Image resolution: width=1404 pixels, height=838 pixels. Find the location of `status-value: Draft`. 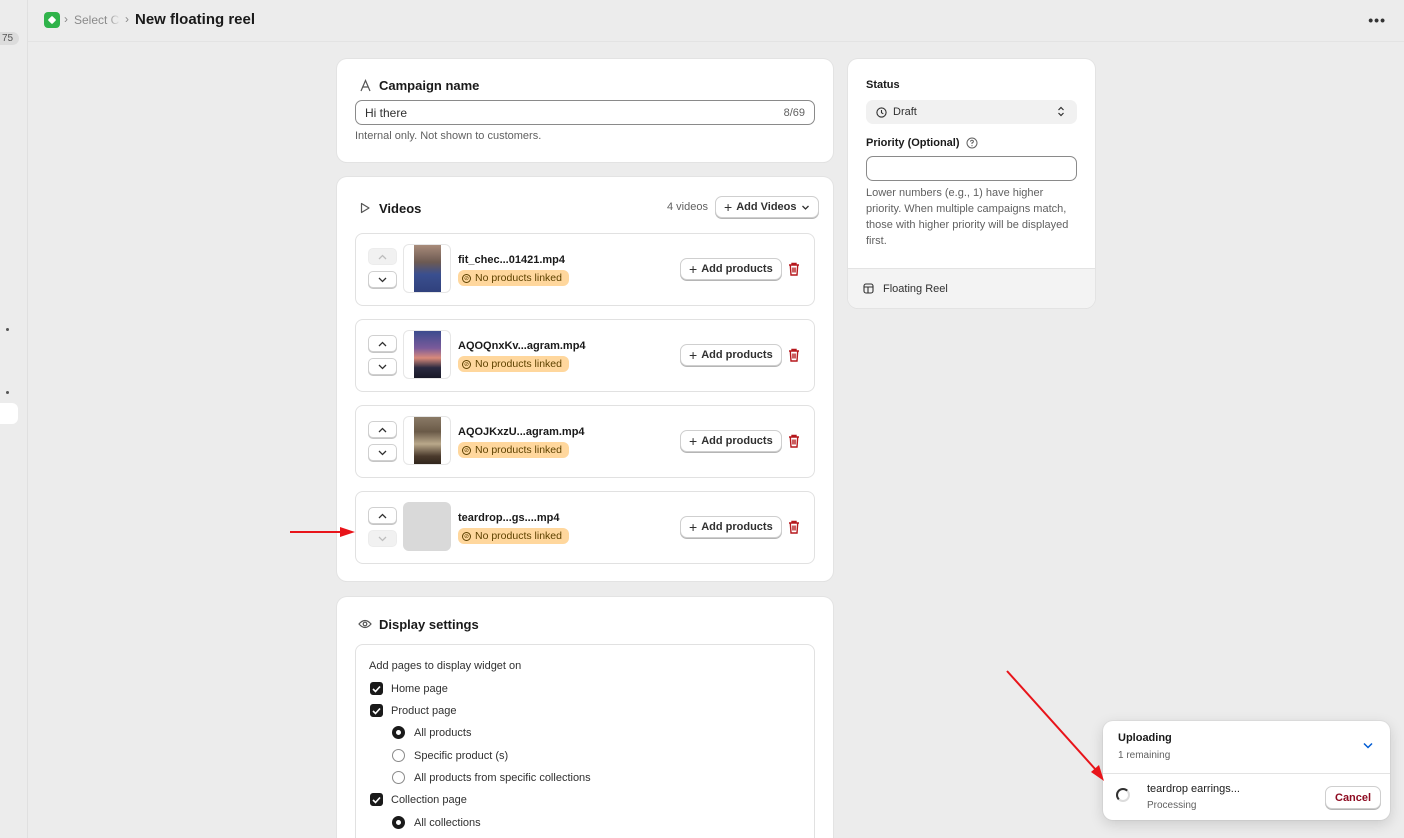

status-value: Draft is located at coordinates (905, 112).